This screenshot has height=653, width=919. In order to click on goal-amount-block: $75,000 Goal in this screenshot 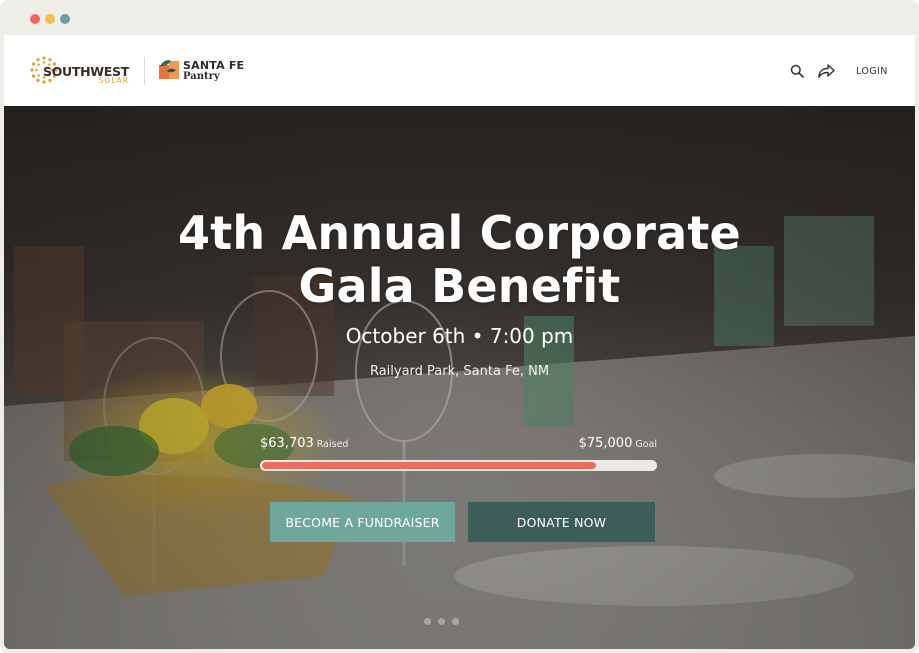, I will do `click(618, 443)`.